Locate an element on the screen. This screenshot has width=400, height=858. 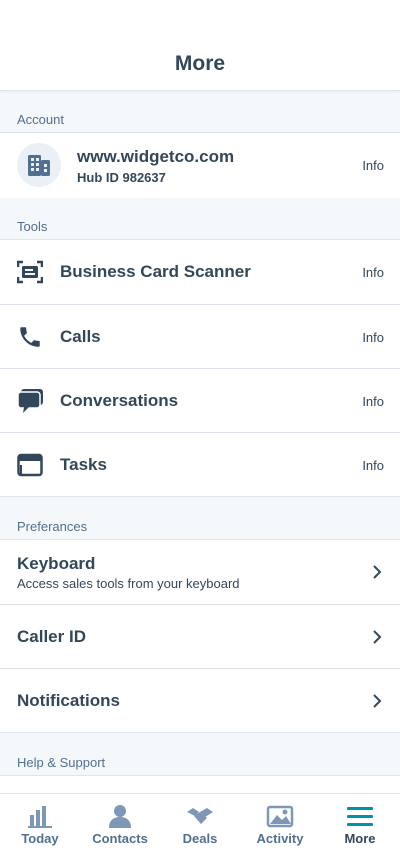
tab-label: Today is located at coordinates (40, 838).